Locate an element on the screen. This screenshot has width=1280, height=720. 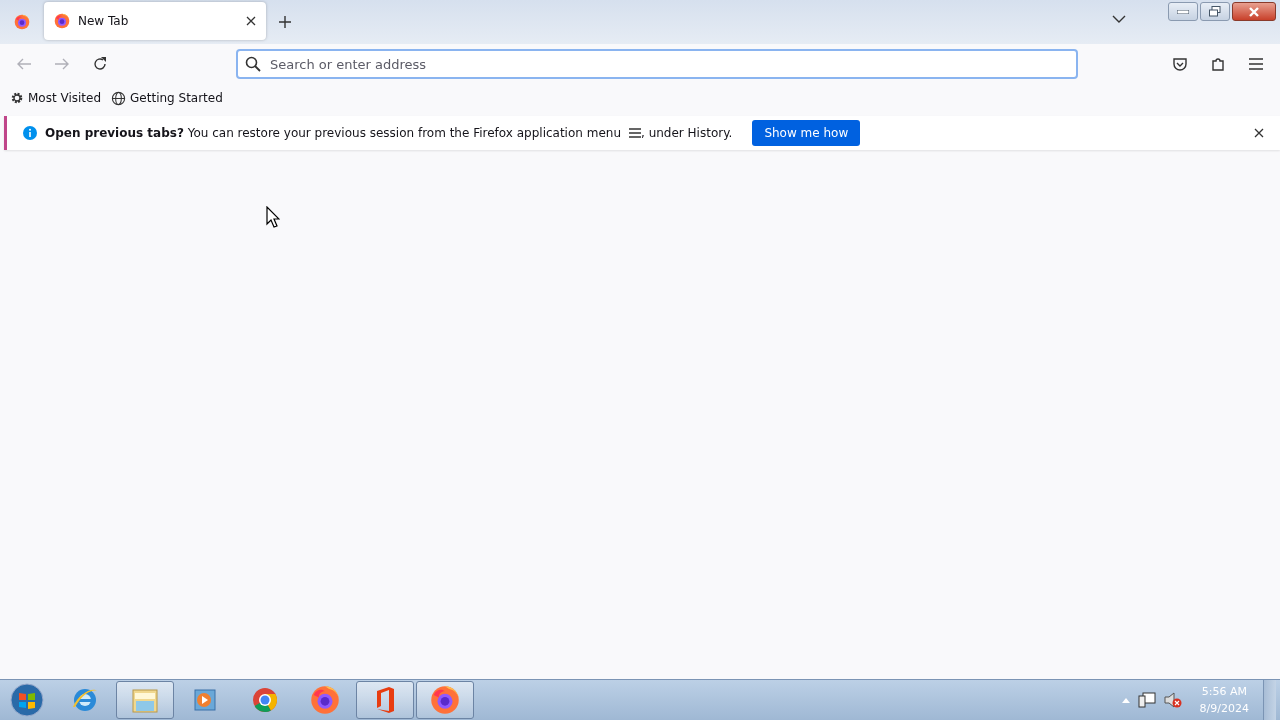
address-field: Search or enter address is located at coordinates (657, 64).